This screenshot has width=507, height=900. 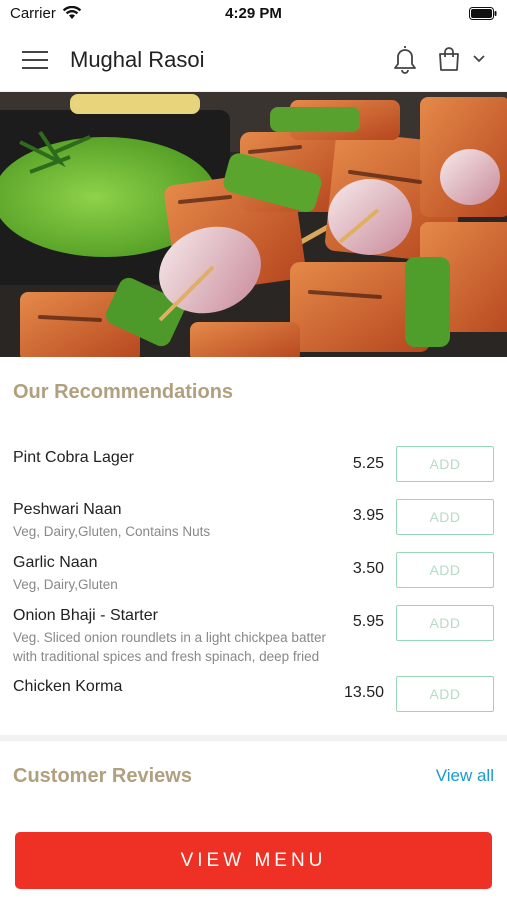 I want to click on battery-icon, so click(x=483, y=13).